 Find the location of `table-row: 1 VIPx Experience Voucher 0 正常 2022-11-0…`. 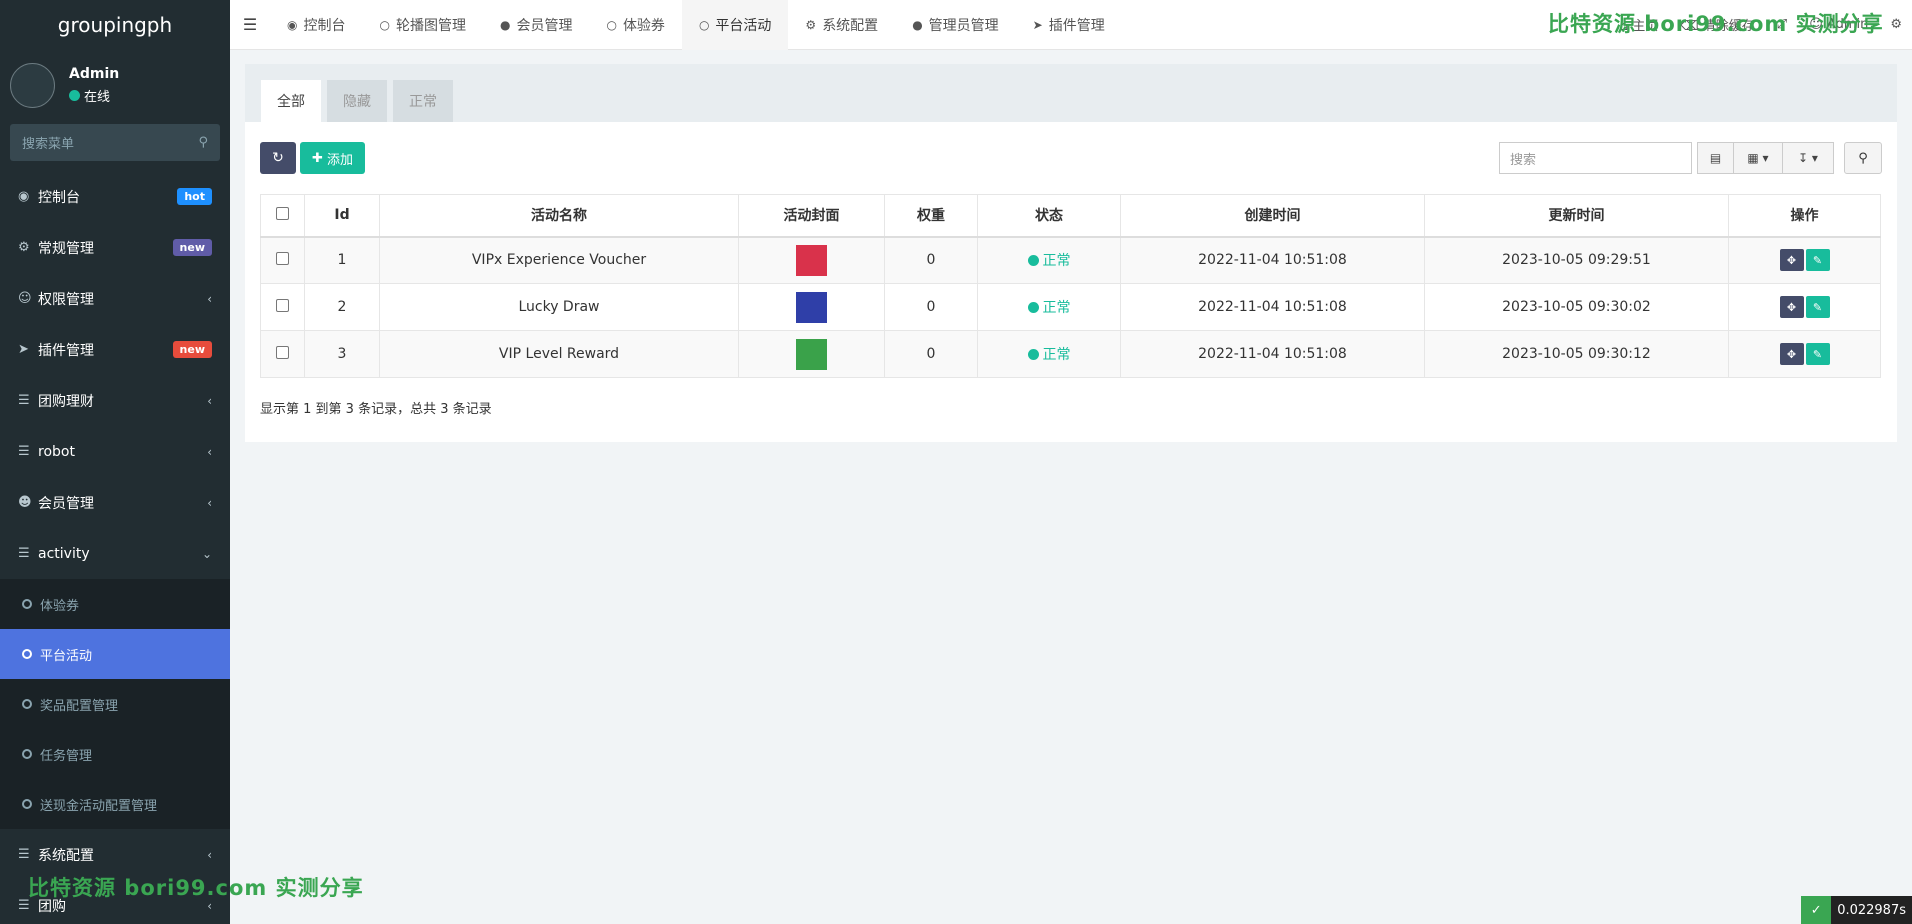

table-row: 1 VIPx Experience Voucher 0 正常 2022-11-0… is located at coordinates (1070, 260).